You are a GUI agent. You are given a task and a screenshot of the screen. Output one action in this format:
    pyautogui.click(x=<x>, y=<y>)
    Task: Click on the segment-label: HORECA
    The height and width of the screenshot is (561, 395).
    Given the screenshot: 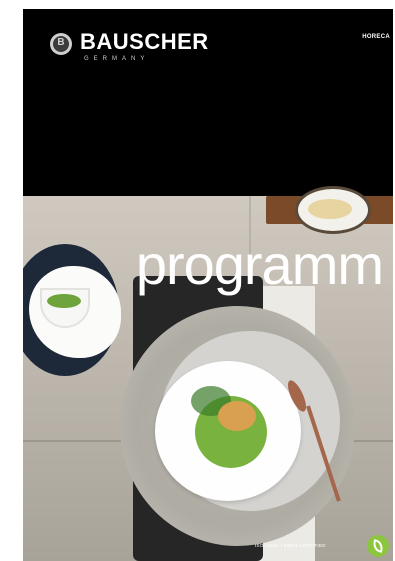 What is the action you would take?
    pyautogui.click(x=376, y=37)
    